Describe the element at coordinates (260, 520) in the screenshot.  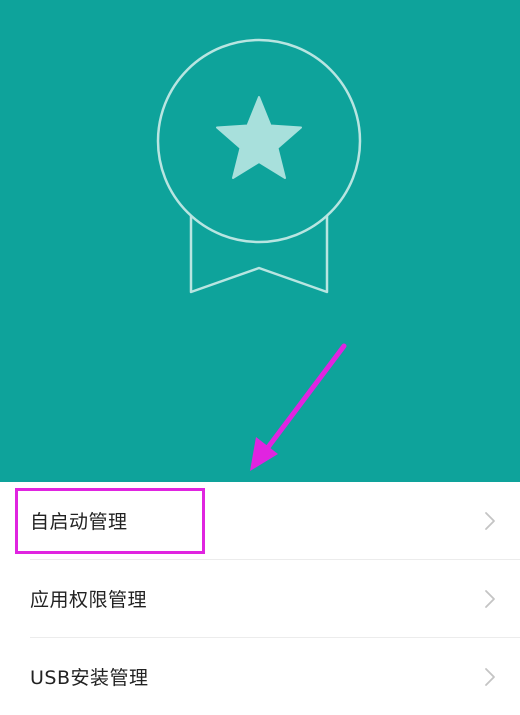
I see `list-item-auto-start: 自启动管理` at that location.